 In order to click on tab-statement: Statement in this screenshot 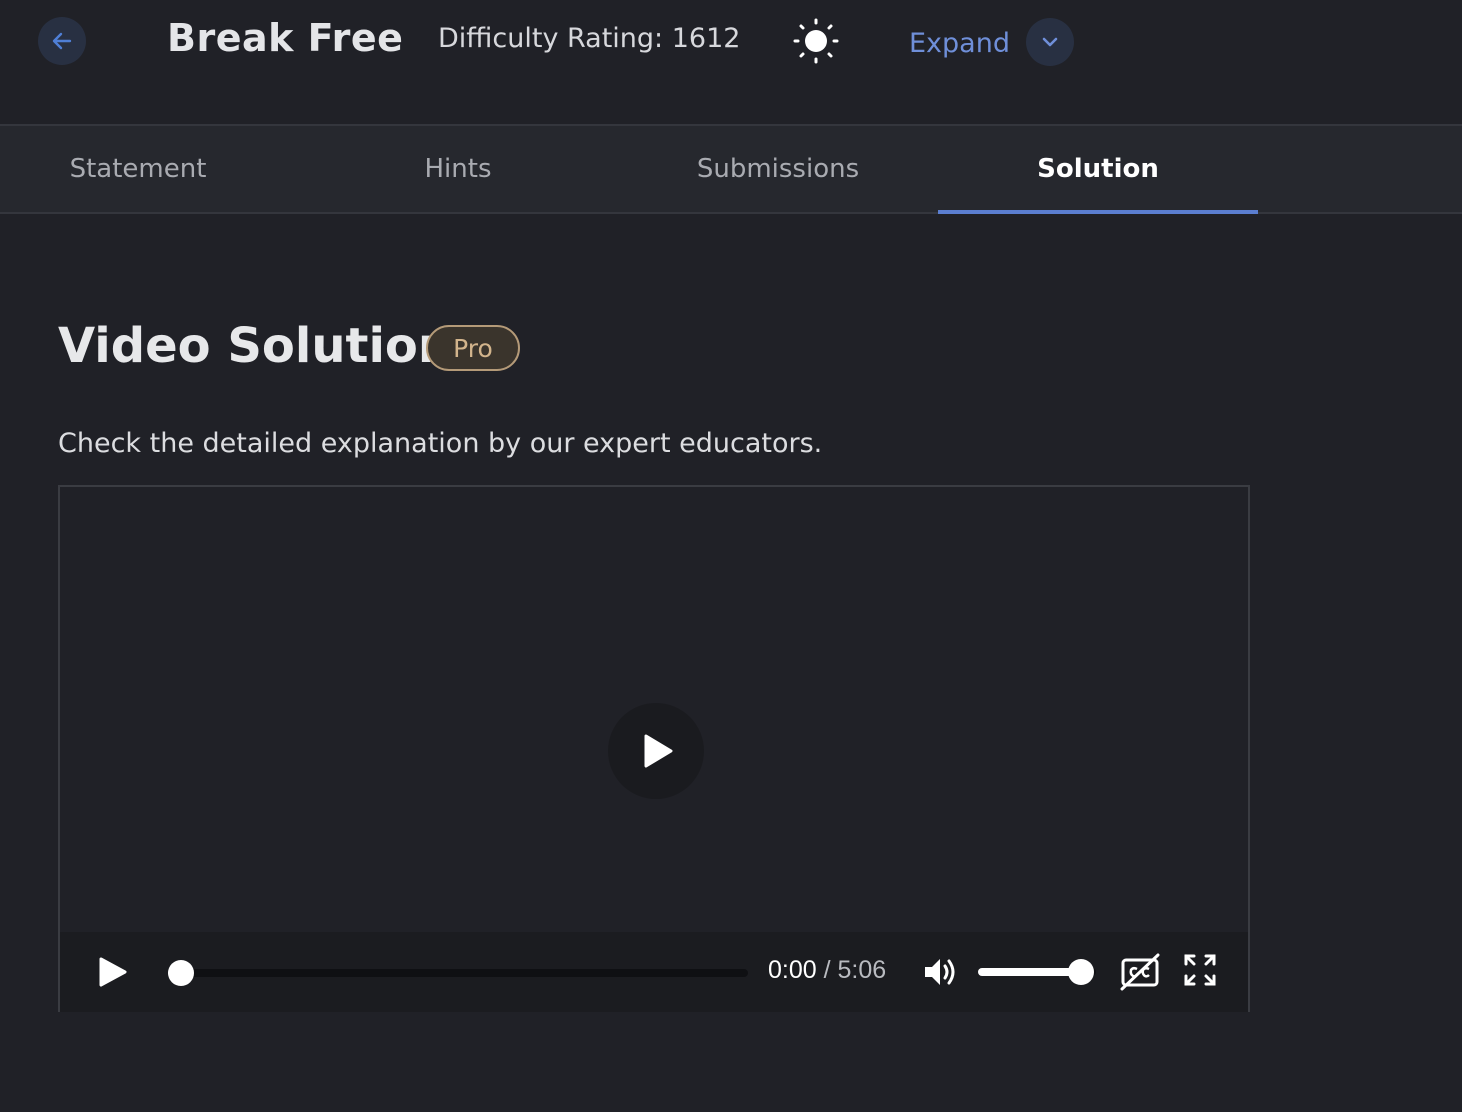, I will do `click(149, 169)`.